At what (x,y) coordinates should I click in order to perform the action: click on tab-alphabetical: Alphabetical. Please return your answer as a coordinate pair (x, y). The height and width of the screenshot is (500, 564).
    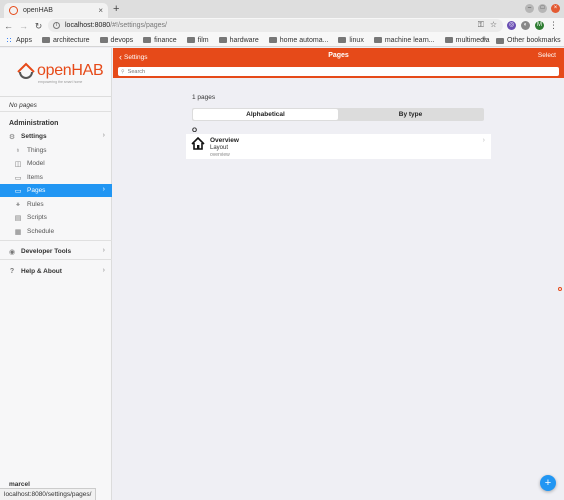
    Looking at the image, I should click on (265, 114).